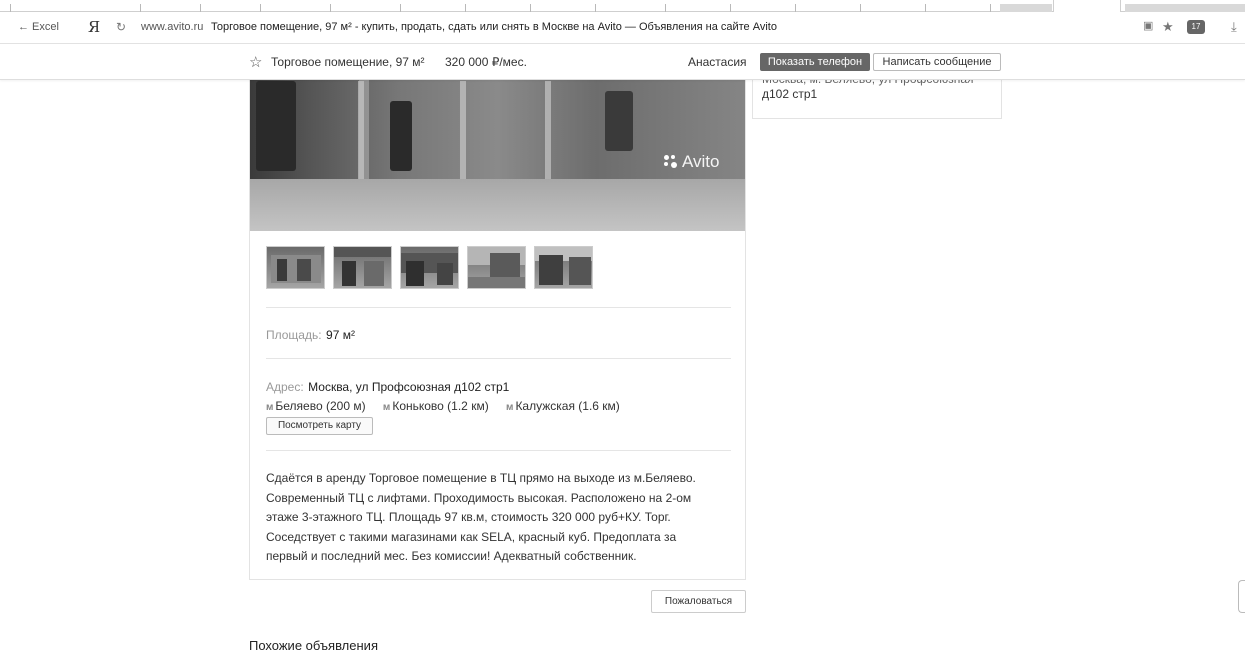 This screenshot has height=653, width=1245. What do you see at coordinates (701, 161) in the screenshot?
I see `avito-watermark: Avito` at bounding box center [701, 161].